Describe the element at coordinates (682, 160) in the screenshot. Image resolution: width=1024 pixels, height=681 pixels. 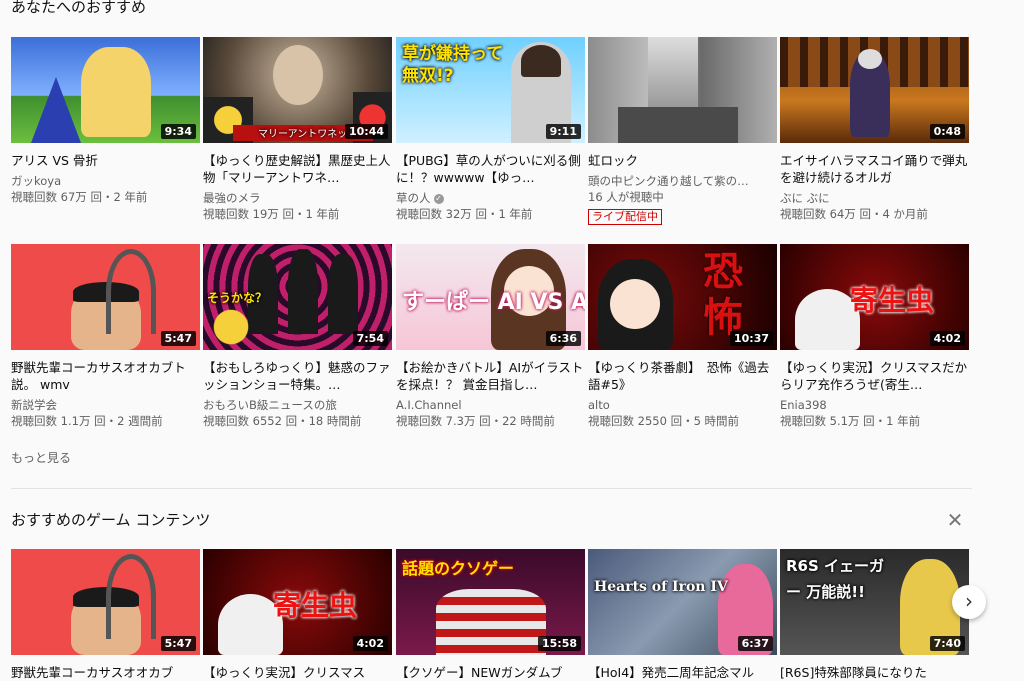
I see `video-title: 虹ロック` at that location.